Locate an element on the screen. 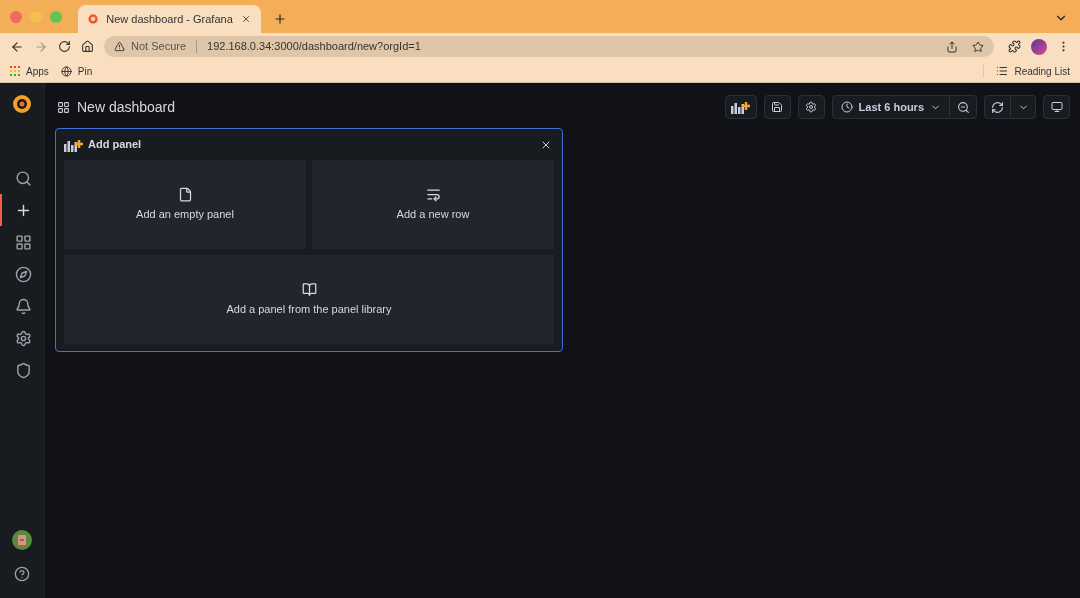 This screenshot has height=598, width=1080. reading-list-icon is located at coordinates (1002, 71).